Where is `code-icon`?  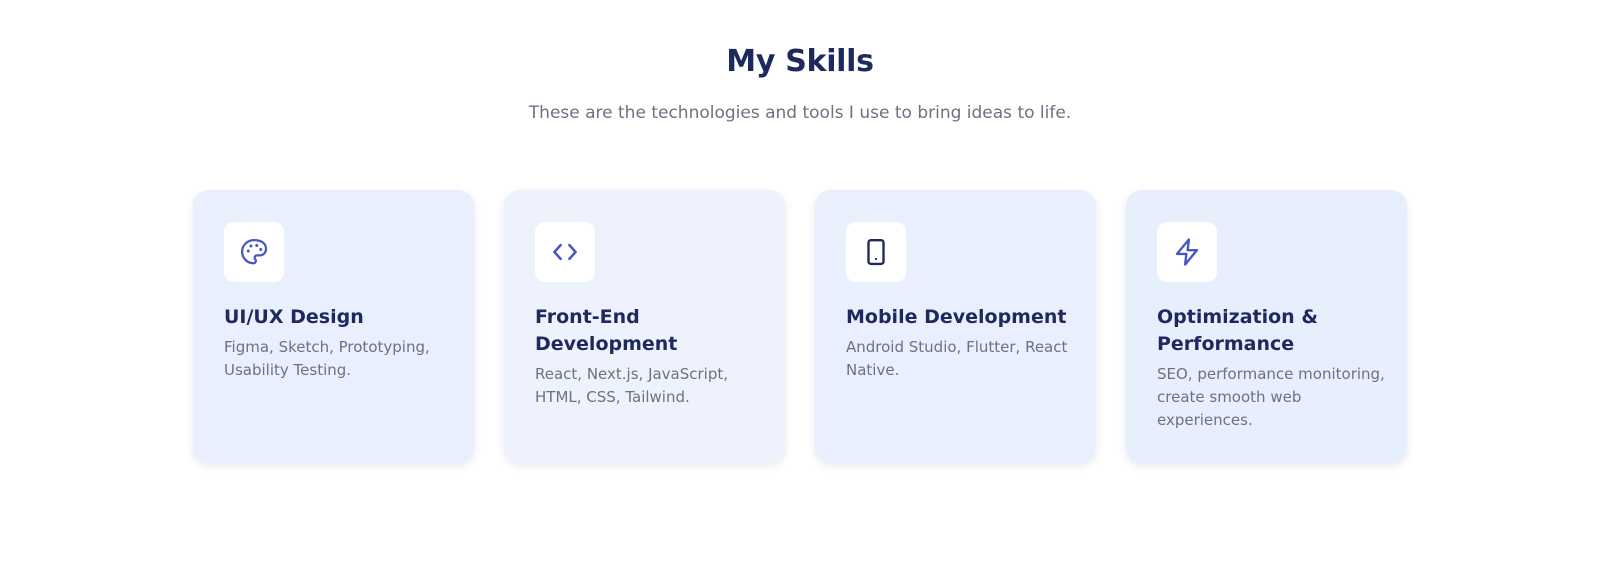 code-icon is located at coordinates (565, 252).